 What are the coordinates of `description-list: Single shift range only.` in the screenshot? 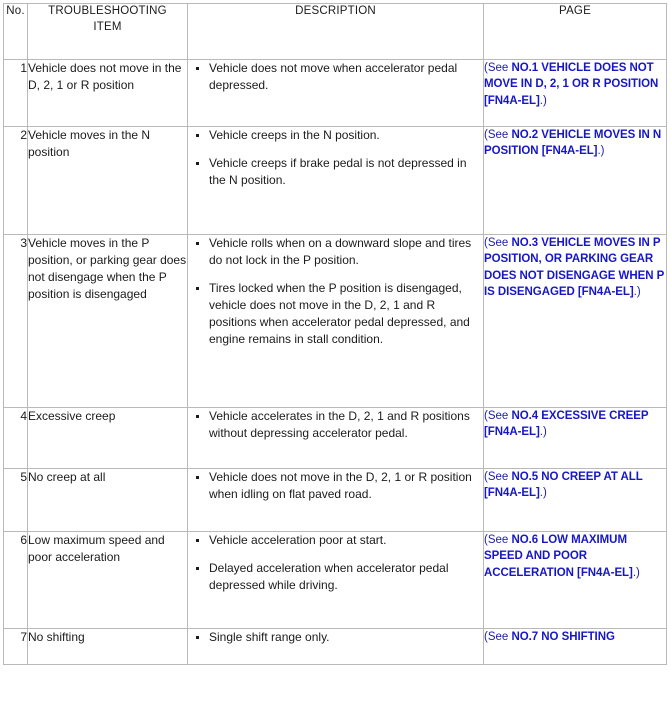 It's located at (335, 637).